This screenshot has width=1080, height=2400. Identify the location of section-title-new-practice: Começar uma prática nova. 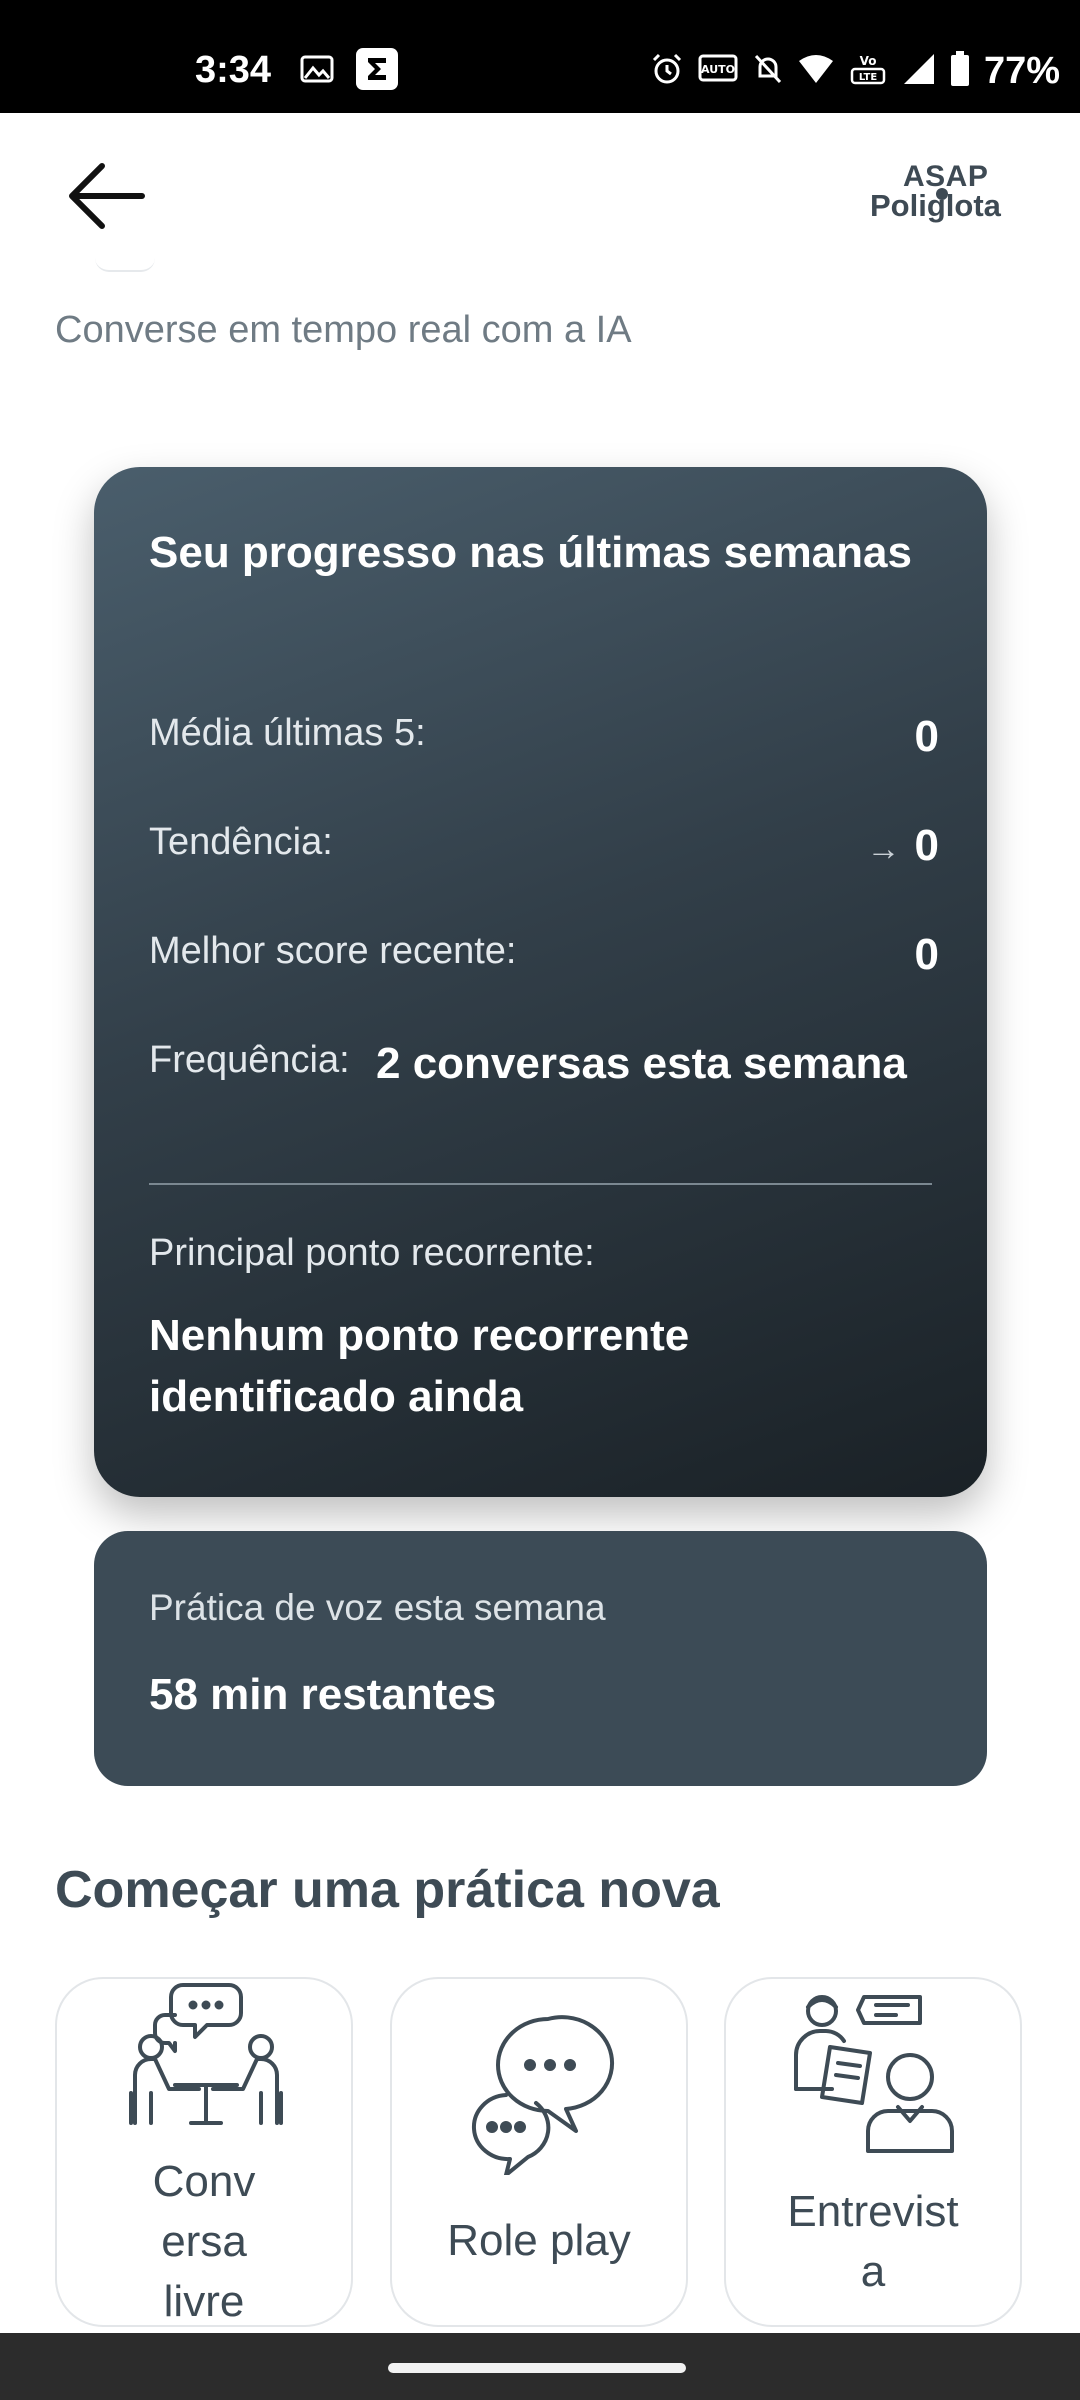
(387, 1890).